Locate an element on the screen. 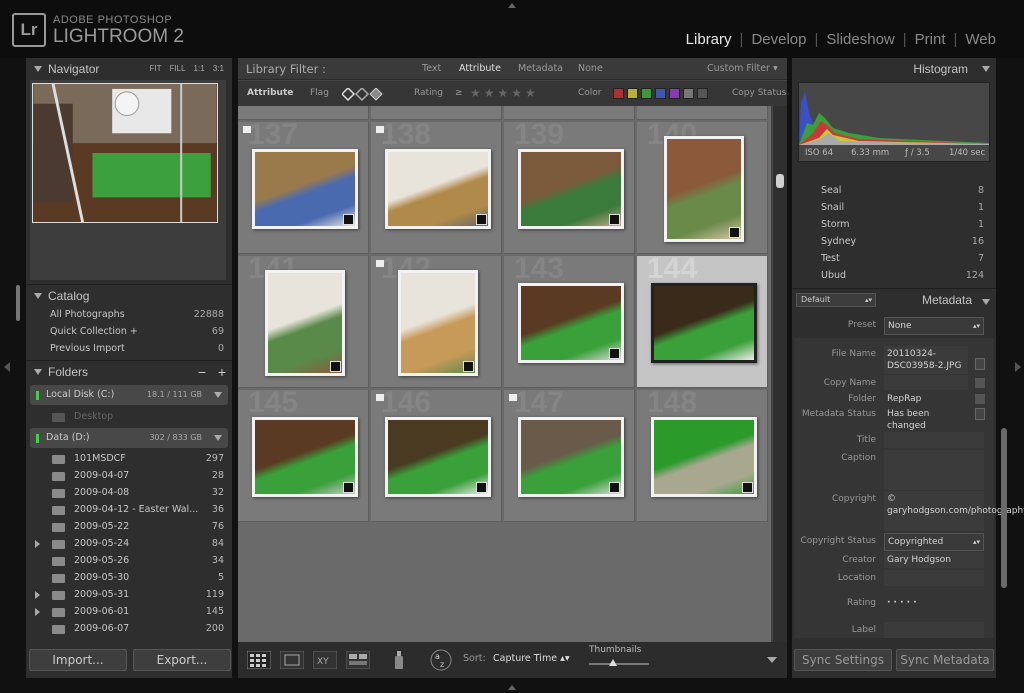 The width and height of the screenshot is (1024, 693). rename-action-icon is located at coordinates (980, 364).